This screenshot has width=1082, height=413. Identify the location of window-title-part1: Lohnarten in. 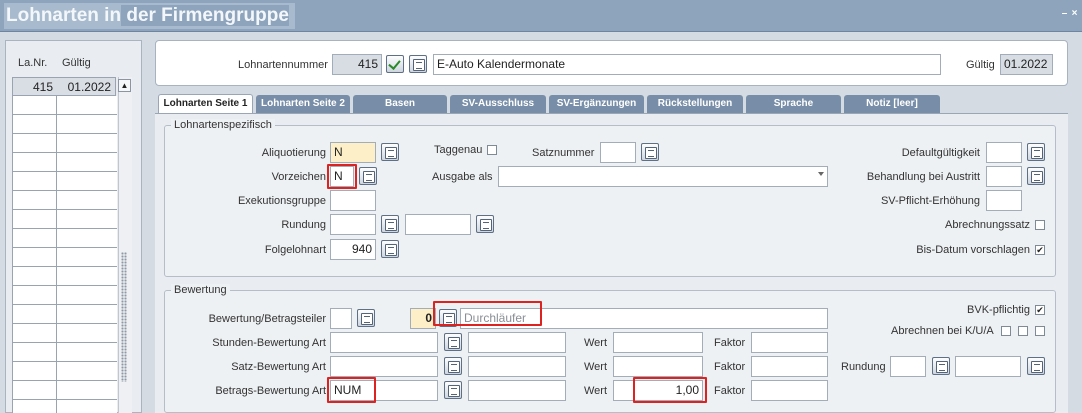
(64, 15).